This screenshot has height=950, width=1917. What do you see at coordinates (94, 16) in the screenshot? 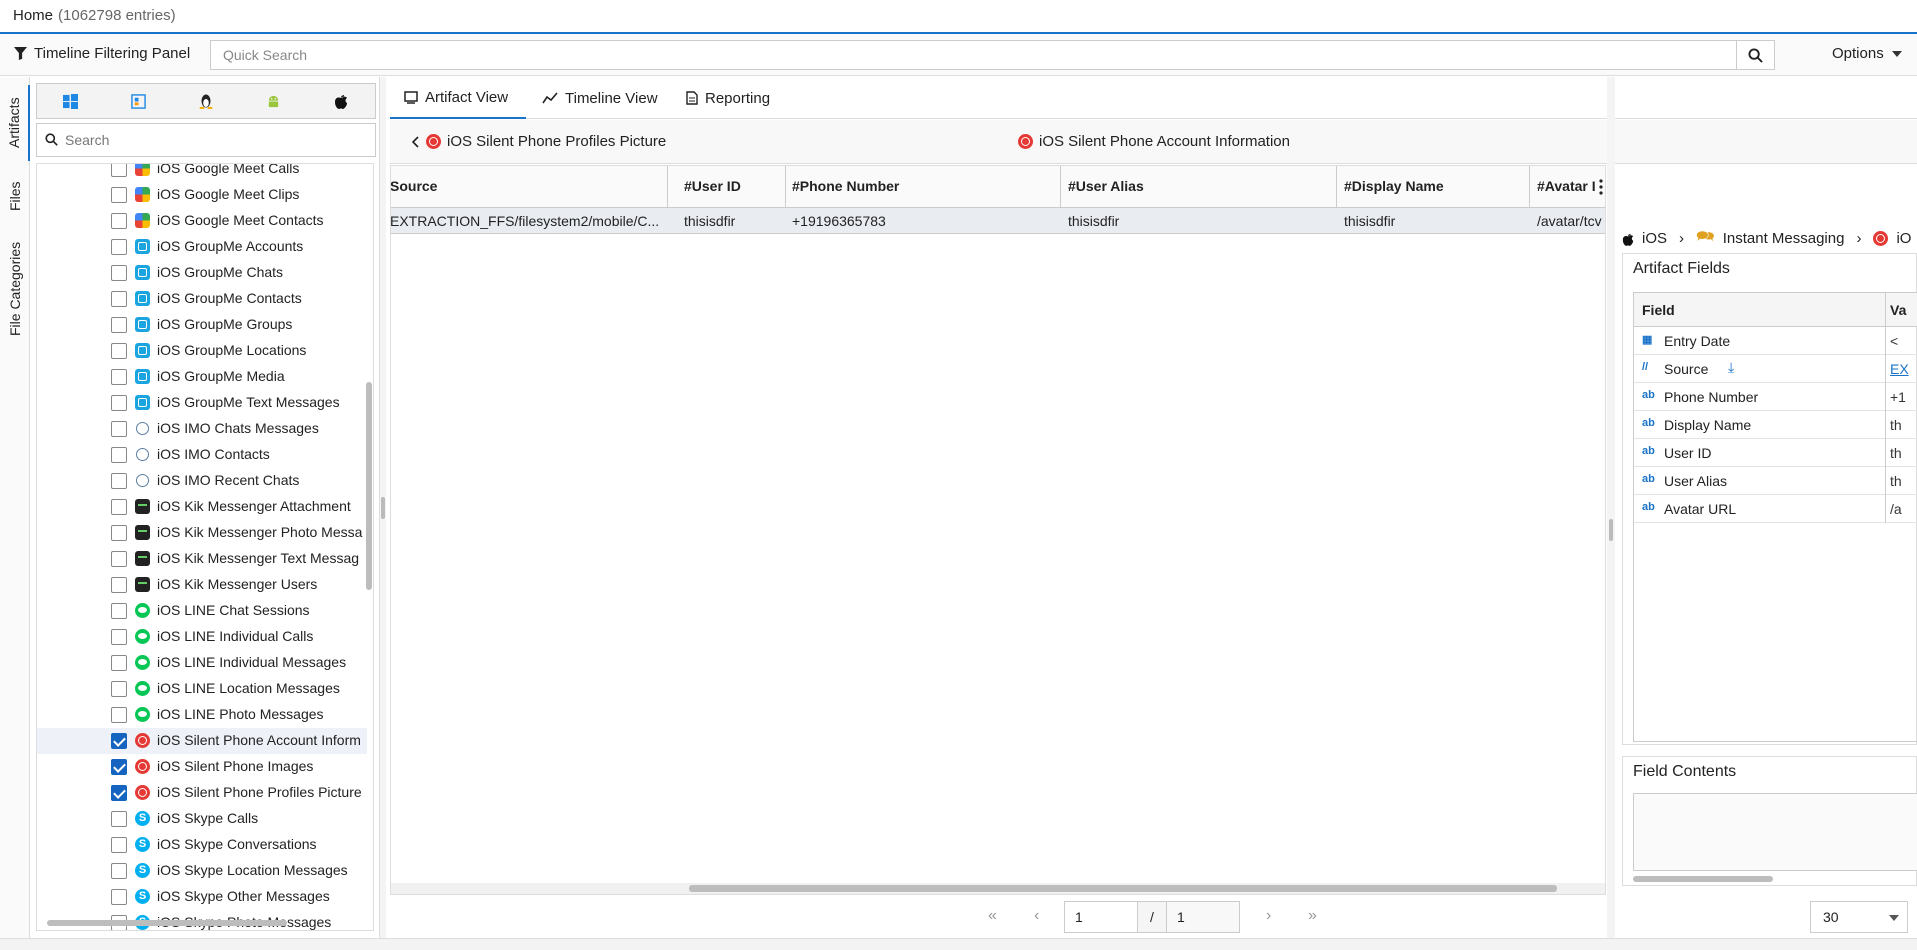
I see `home-tab: Home (1062798 entries)` at bounding box center [94, 16].